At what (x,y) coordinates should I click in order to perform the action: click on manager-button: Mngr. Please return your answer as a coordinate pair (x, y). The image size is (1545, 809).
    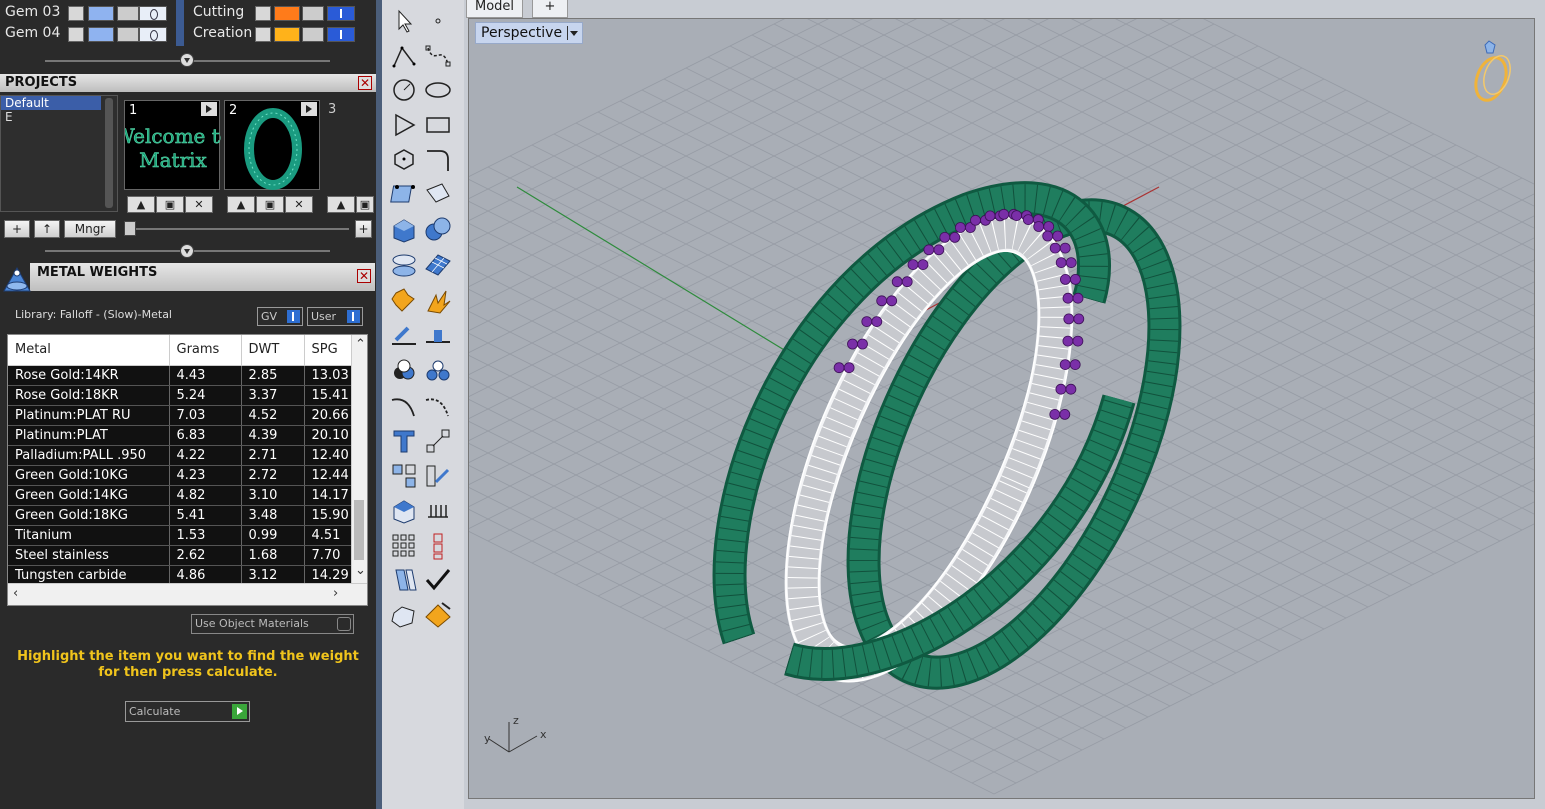
    Looking at the image, I should click on (90, 229).